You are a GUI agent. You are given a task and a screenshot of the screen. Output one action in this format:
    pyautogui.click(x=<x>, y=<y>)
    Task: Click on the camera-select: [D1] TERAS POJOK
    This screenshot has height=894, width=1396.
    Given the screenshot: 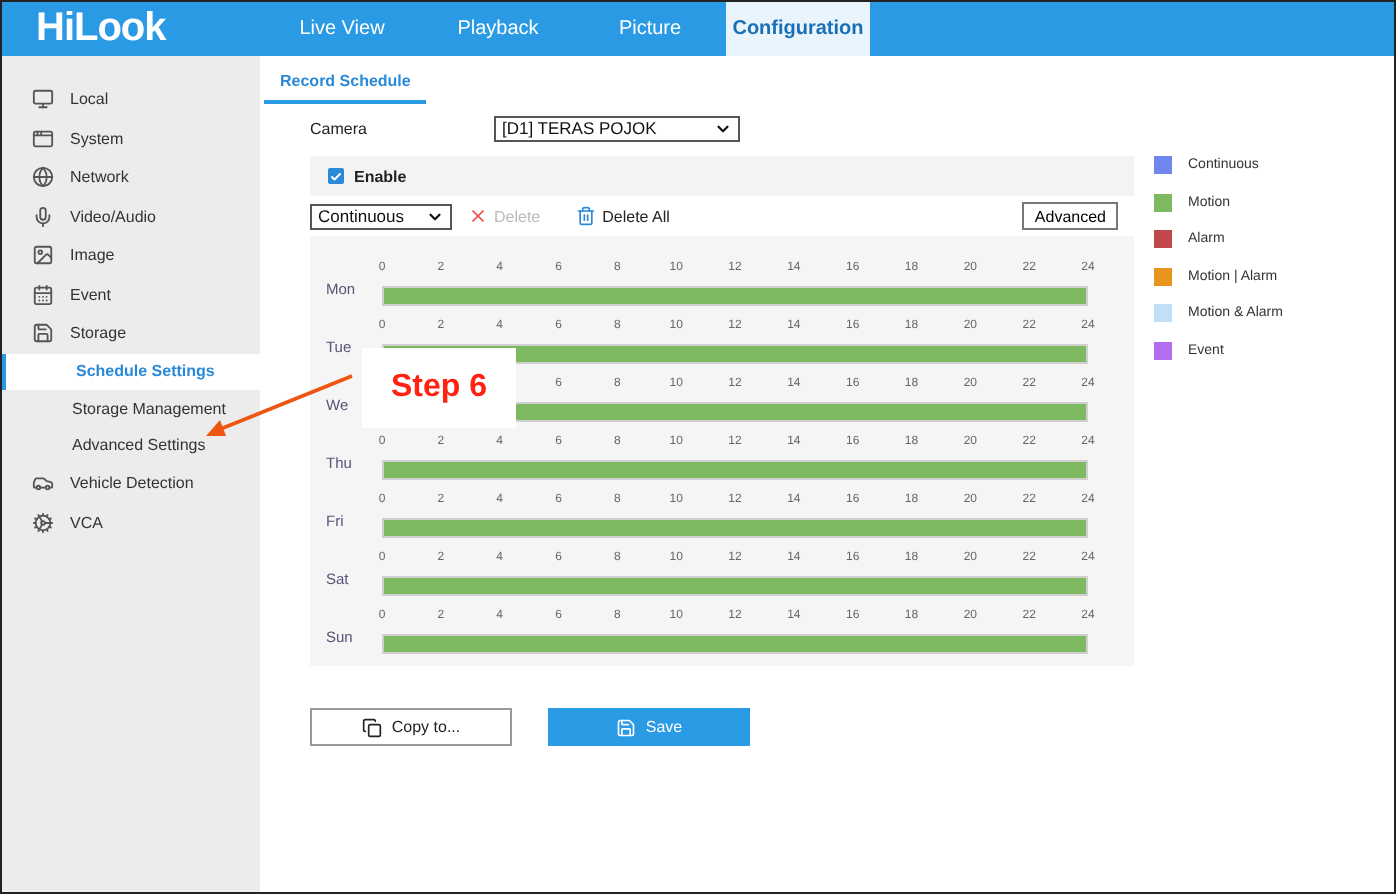 What is the action you would take?
    pyautogui.click(x=617, y=128)
    